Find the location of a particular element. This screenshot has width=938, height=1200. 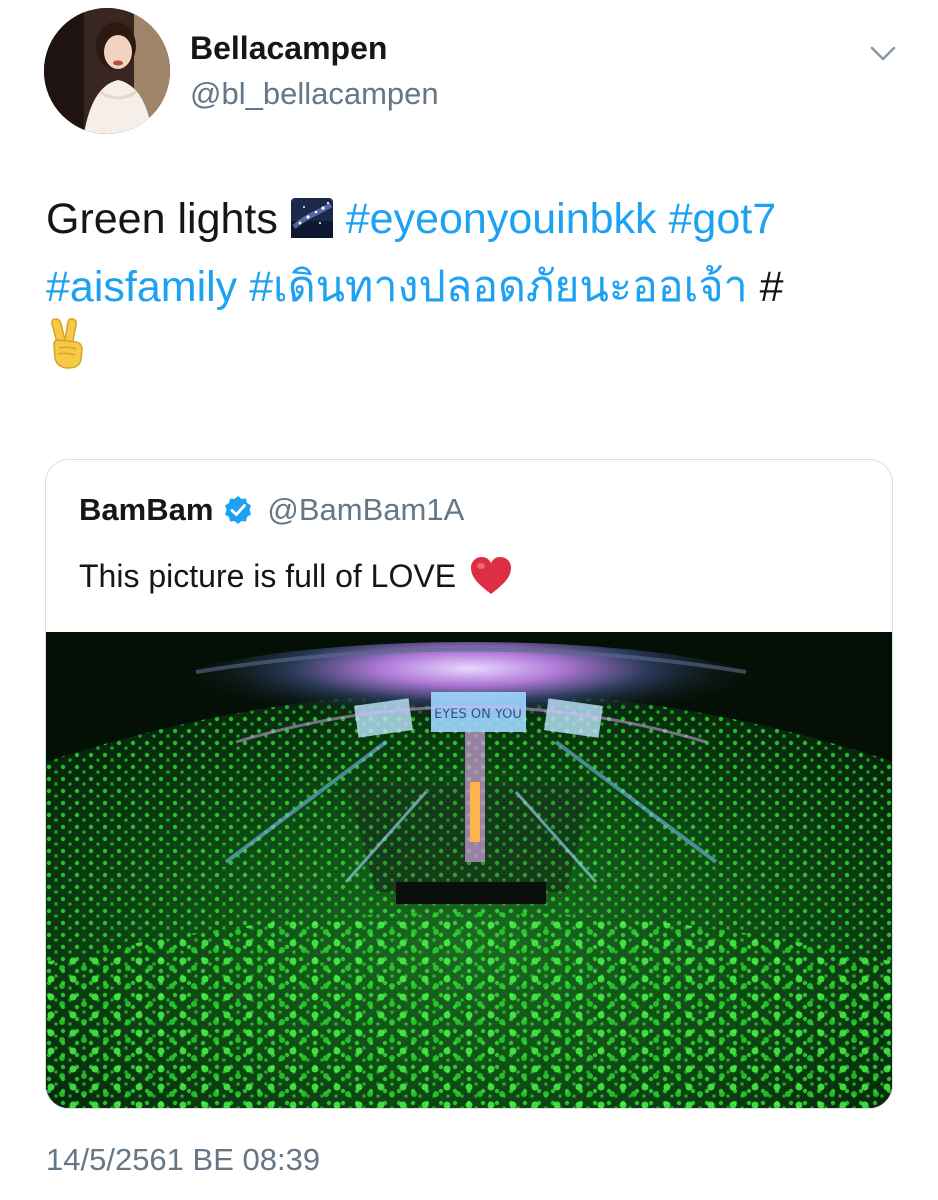

author-display-name: Bellacampen is located at coordinates (288, 48).